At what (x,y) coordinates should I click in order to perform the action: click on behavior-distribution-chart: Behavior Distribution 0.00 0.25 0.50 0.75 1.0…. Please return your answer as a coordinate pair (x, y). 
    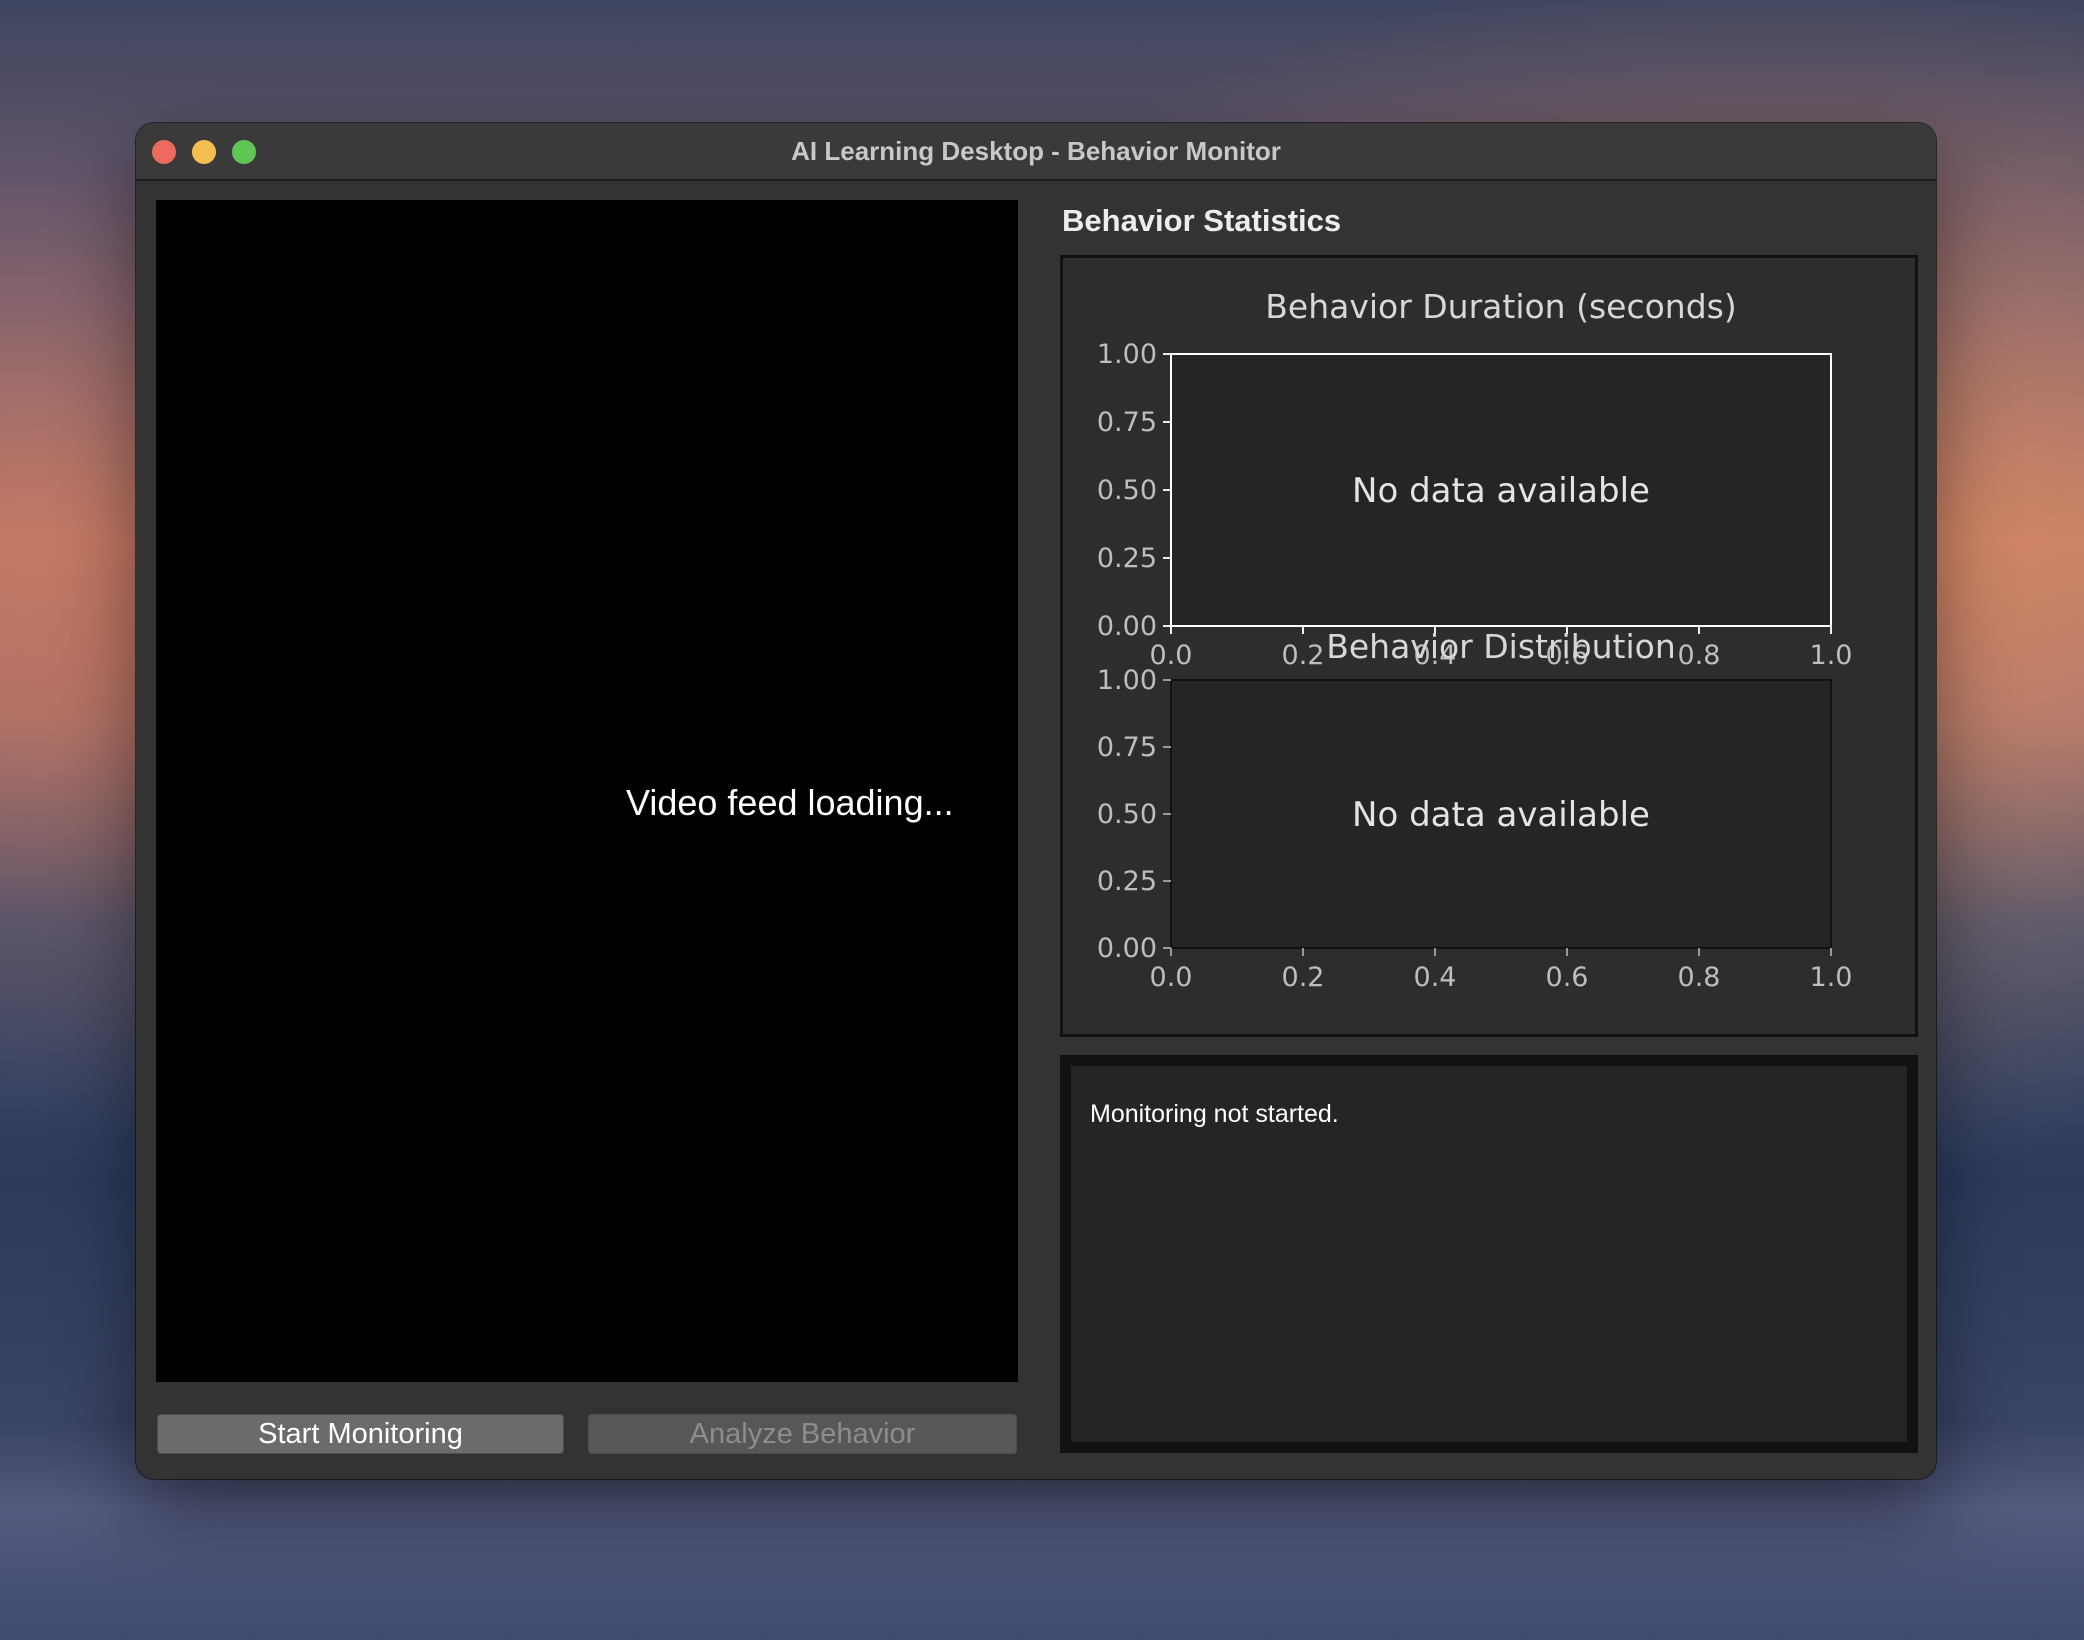
    Looking at the image, I should click on (1475, 810).